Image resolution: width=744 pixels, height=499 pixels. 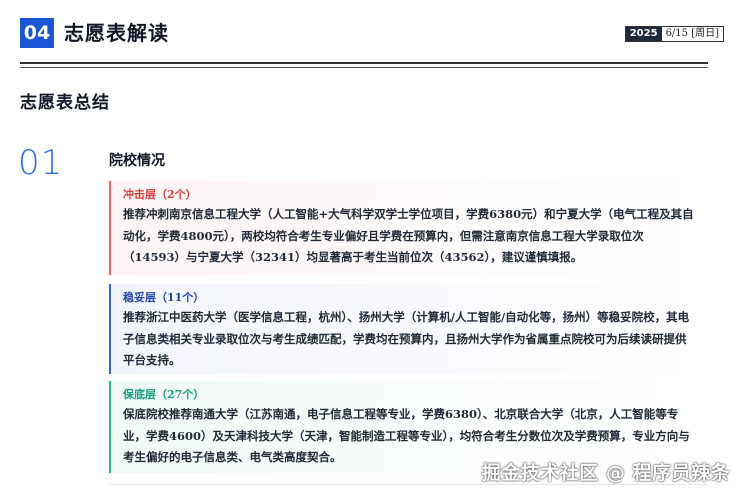 I want to click on header-divider-thick, so click(x=364, y=63).